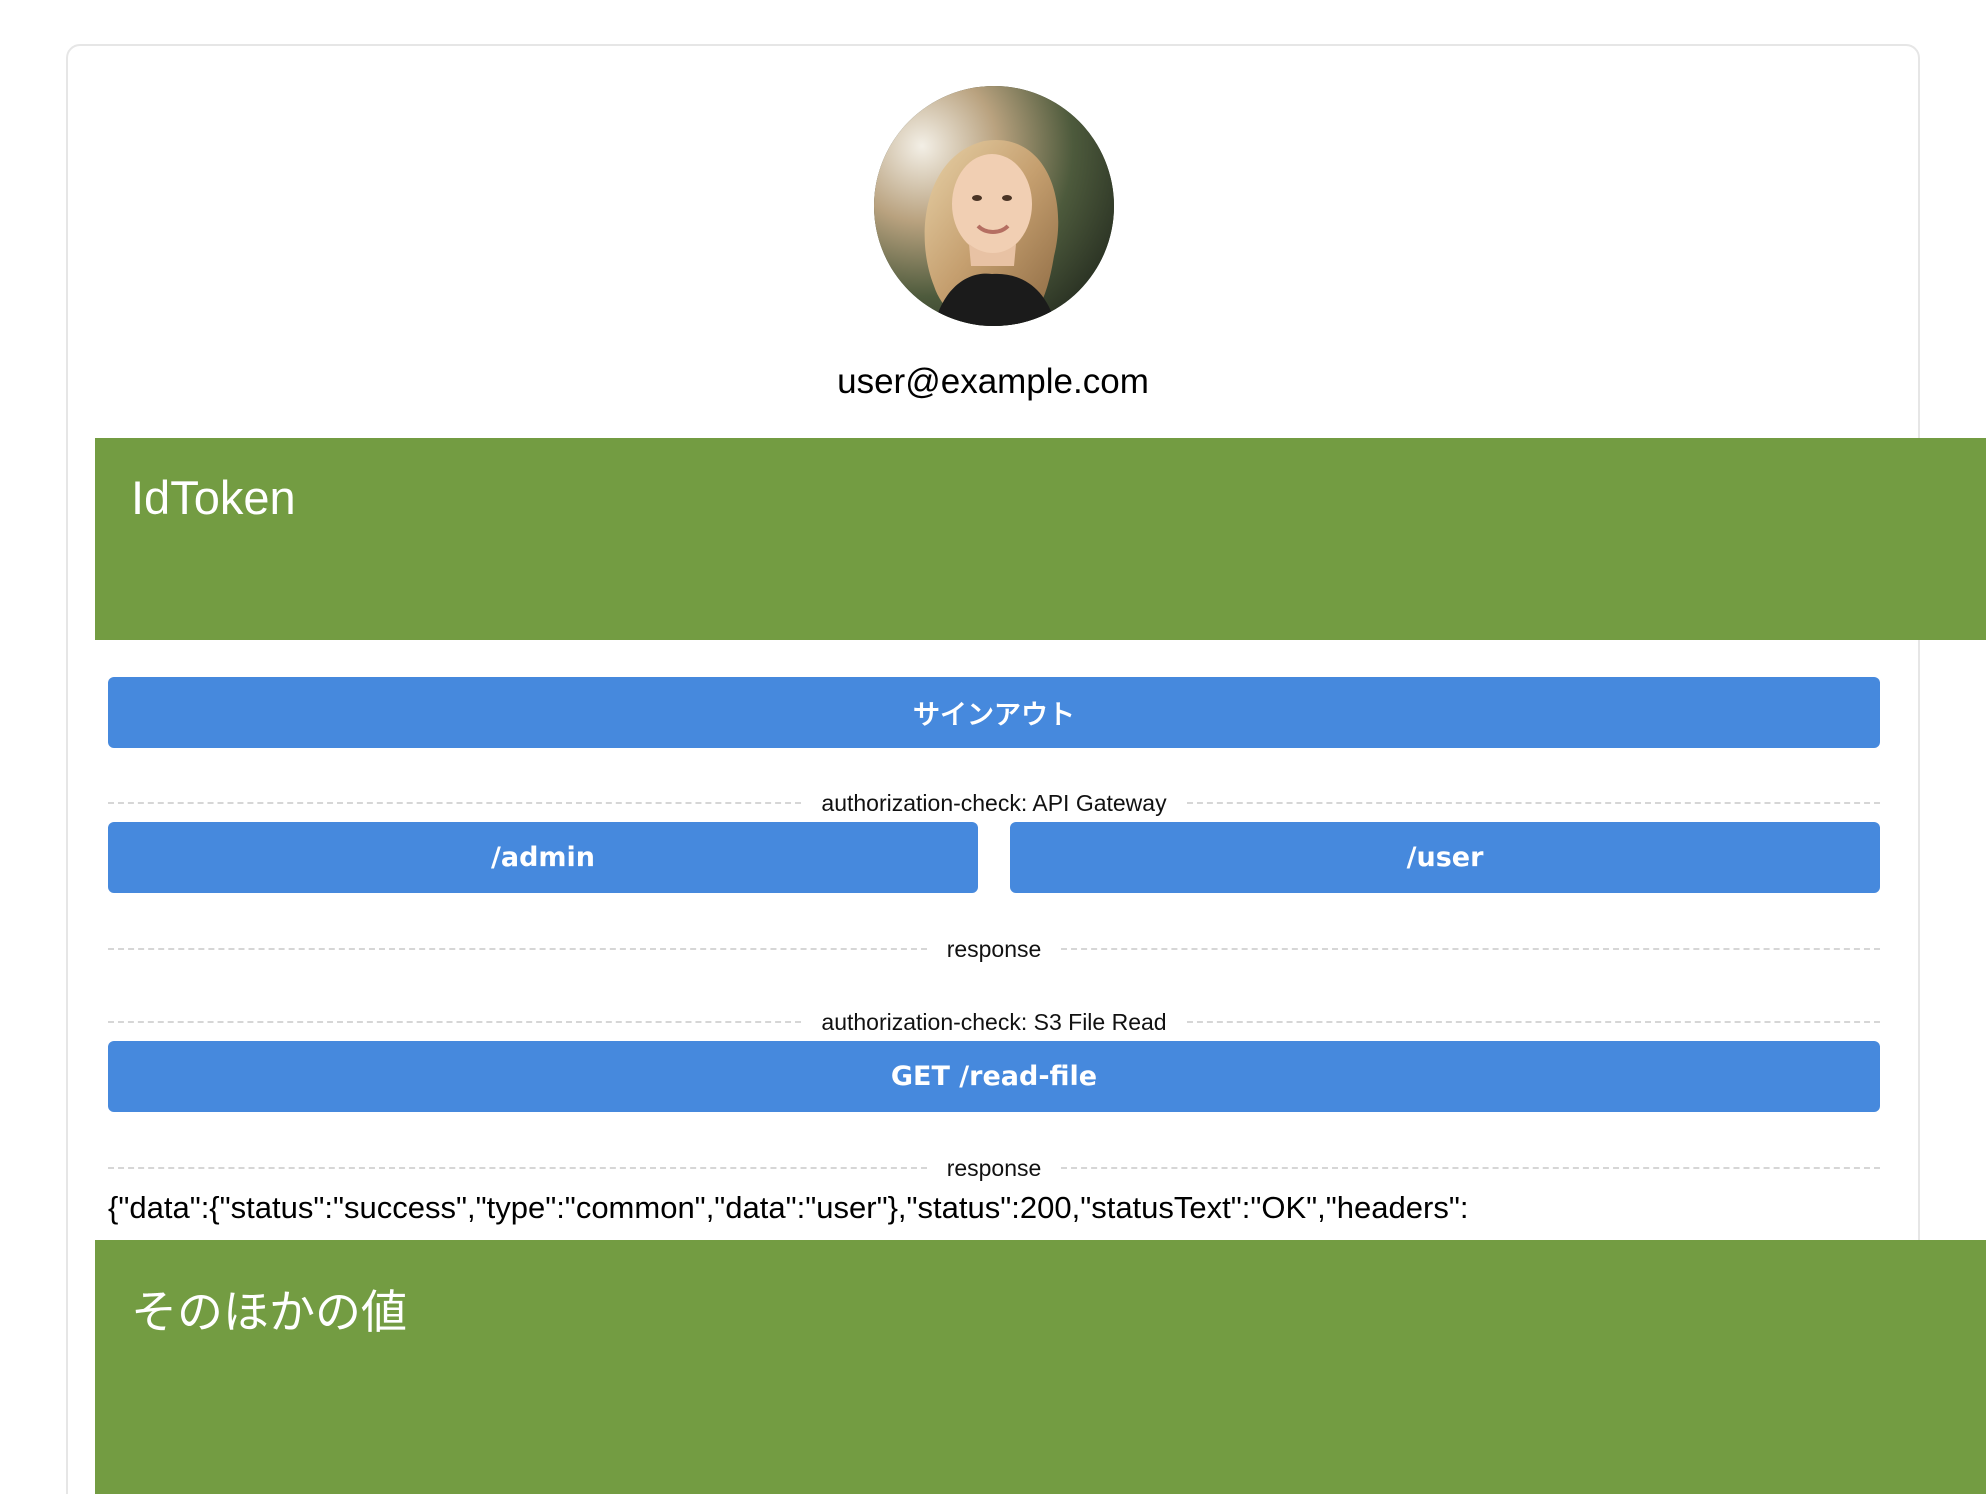  I want to click on signout-button: サインアウト, so click(994, 712).